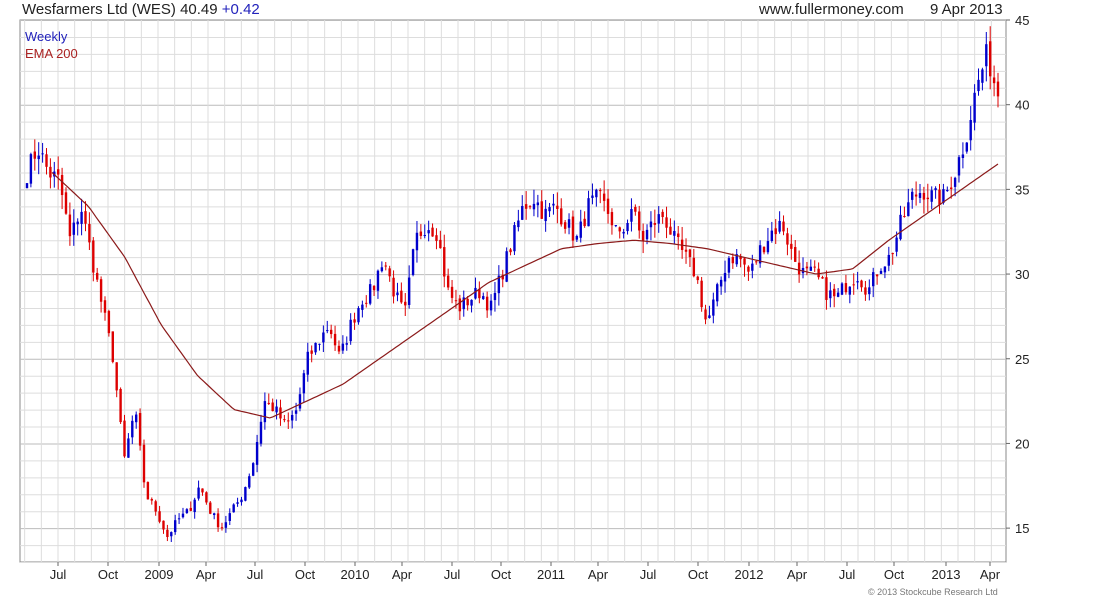 The height and width of the screenshot is (600, 1100). I want to click on x-tick-label: 2012, so click(749, 574).